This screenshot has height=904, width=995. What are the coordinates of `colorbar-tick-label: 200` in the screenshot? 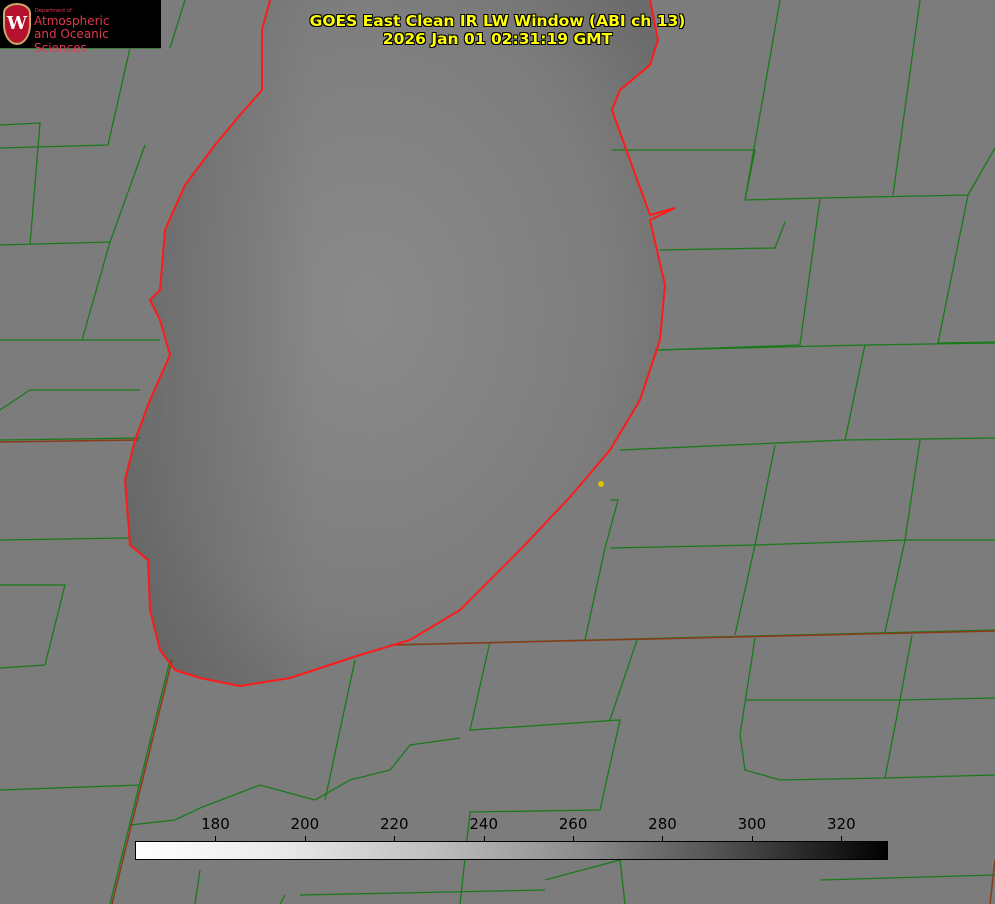 It's located at (305, 824).